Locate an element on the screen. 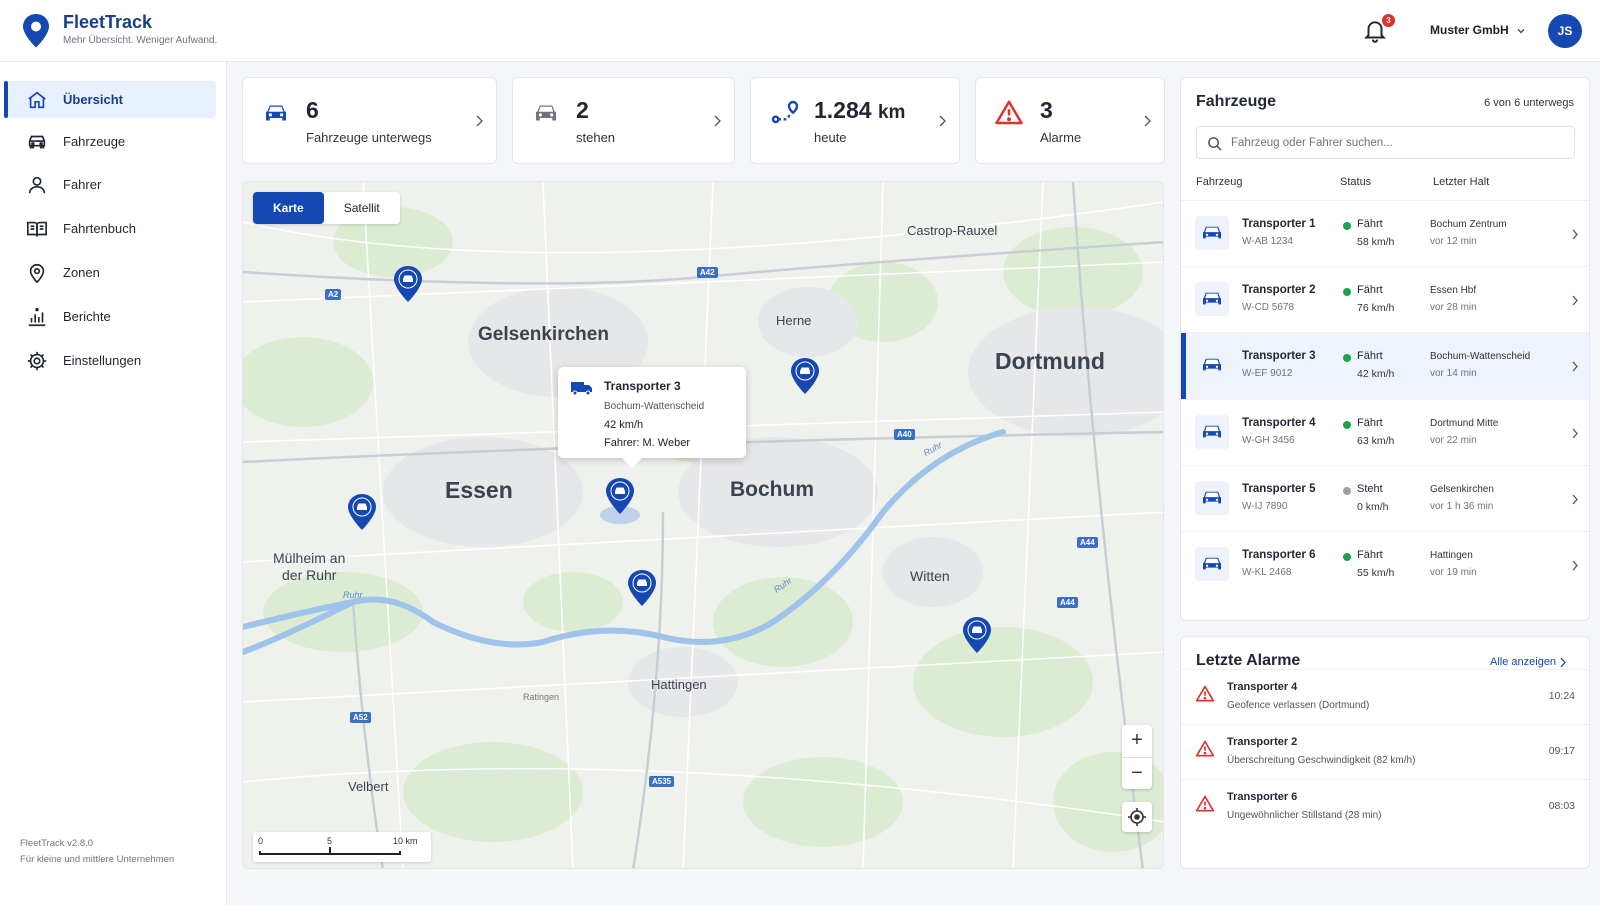  stat-card-unterwegs: 6 Fahrzeuge unterwegs is located at coordinates (369, 120).